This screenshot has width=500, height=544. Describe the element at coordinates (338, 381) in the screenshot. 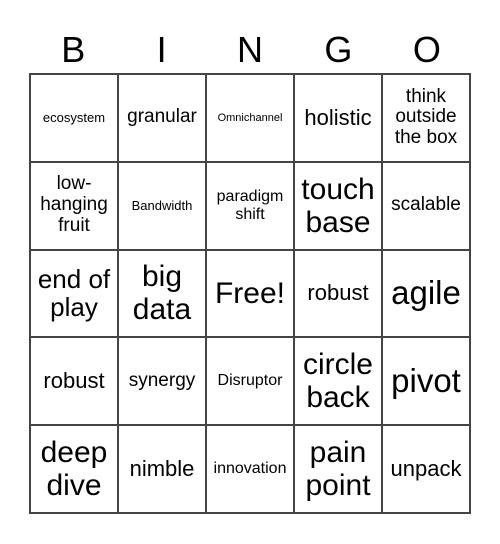

I see `bingo-cell: circle back` at that location.